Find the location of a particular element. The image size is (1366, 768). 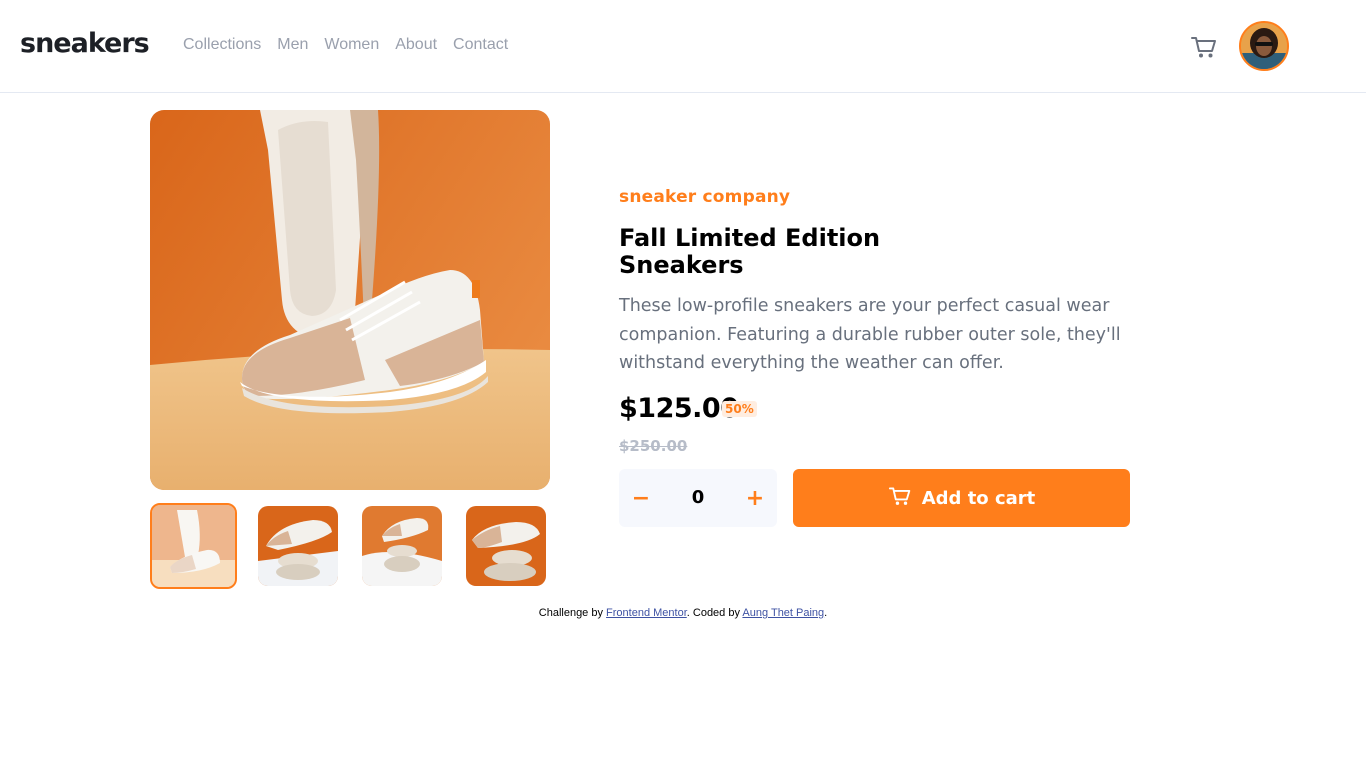

product-title-line2: Sneakers is located at coordinates (681, 265).